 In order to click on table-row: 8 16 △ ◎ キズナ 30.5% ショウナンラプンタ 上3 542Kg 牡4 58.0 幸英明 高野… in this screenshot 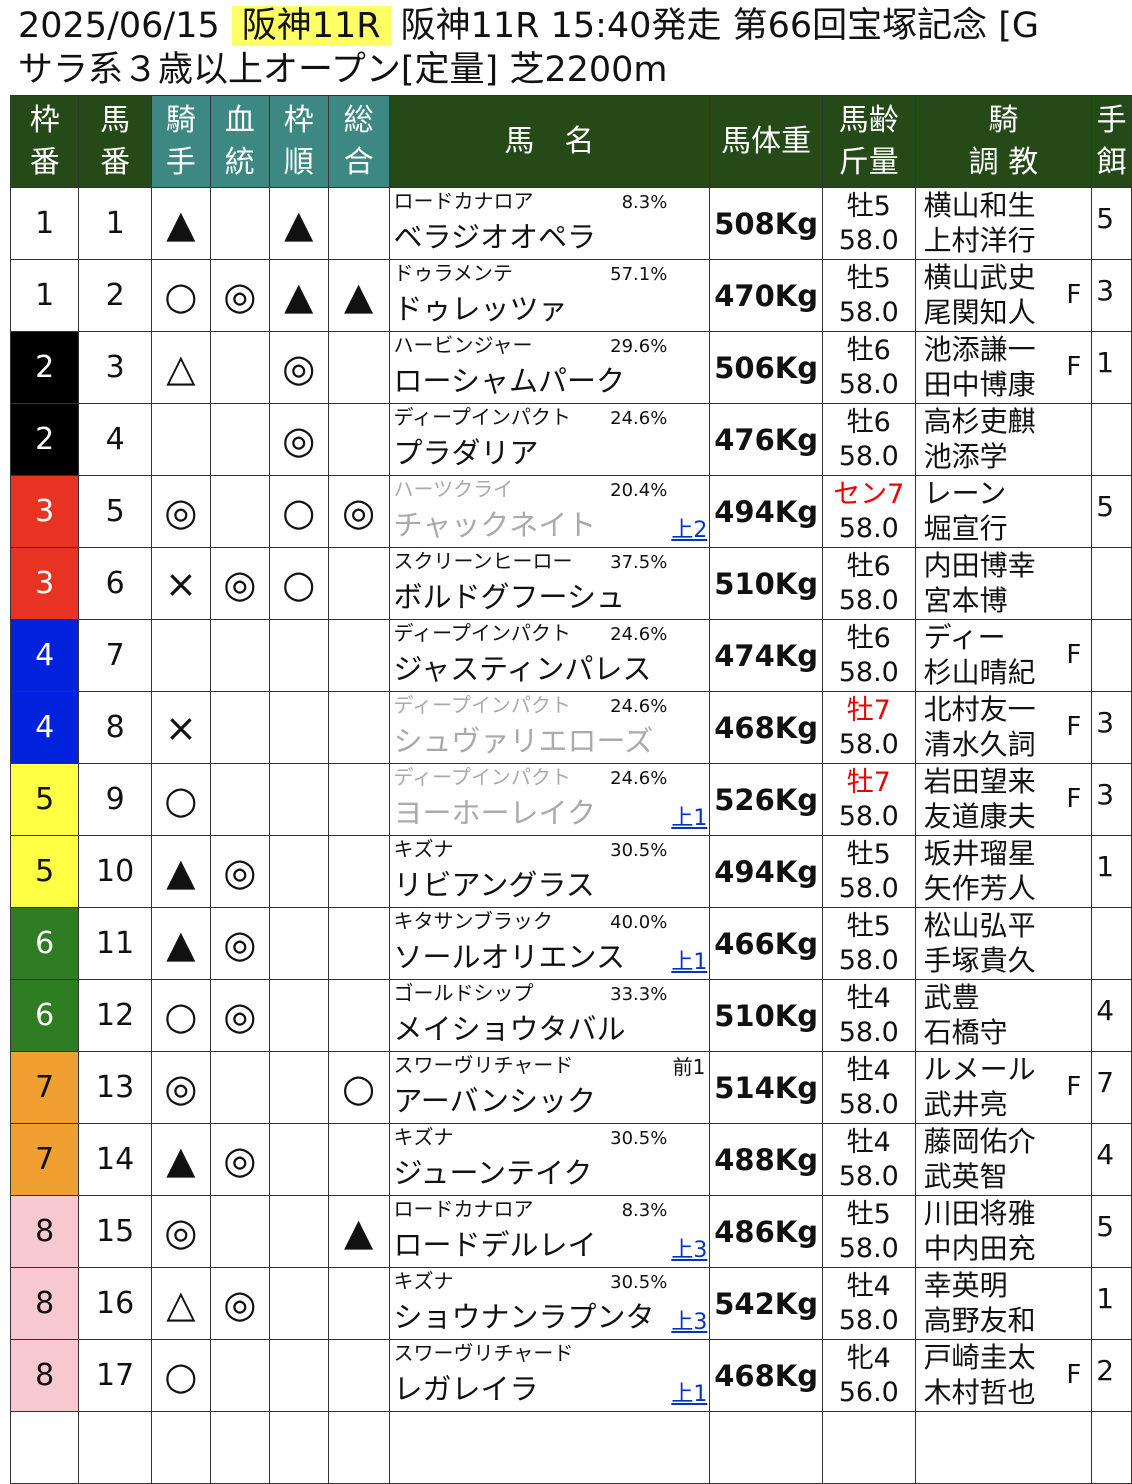, I will do `click(570, 1303)`.